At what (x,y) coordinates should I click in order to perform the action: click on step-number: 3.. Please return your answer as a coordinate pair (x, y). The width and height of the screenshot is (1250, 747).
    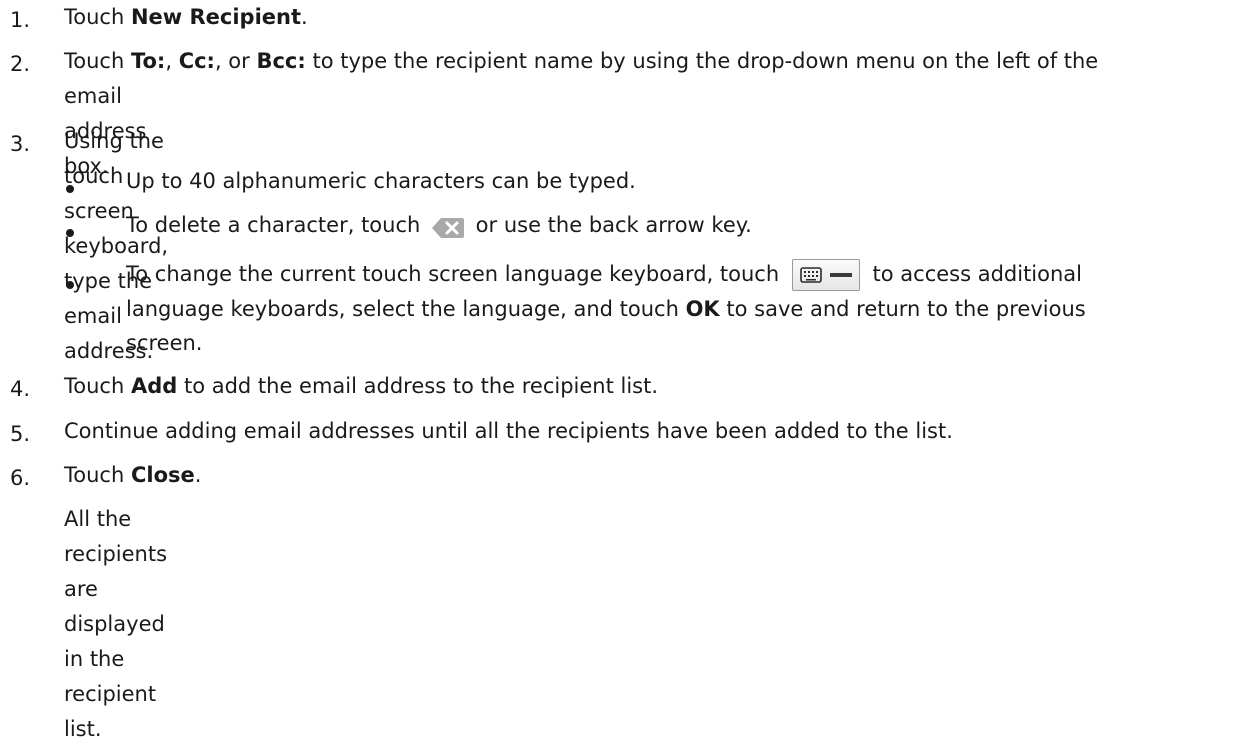
    Looking at the image, I should click on (20, 144).